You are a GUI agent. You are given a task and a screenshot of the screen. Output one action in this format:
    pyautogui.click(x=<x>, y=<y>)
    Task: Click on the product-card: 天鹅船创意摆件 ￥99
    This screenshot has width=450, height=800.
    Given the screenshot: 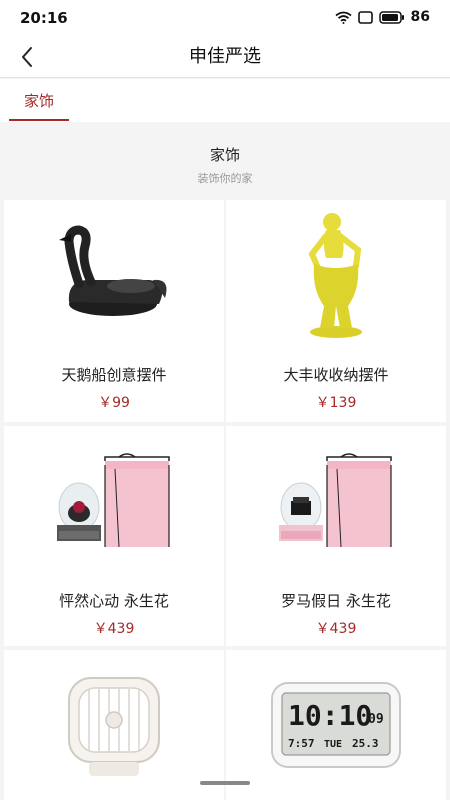 What is the action you would take?
    pyautogui.click(x=114, y=311)
    